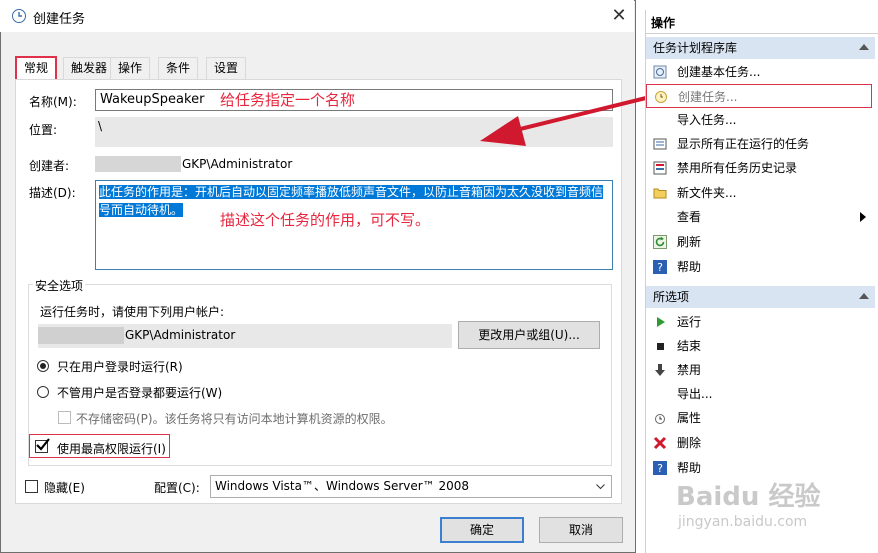 The height and width of the screenshot is (553, 878). I want to click on disable-icon, so click(660, 370).